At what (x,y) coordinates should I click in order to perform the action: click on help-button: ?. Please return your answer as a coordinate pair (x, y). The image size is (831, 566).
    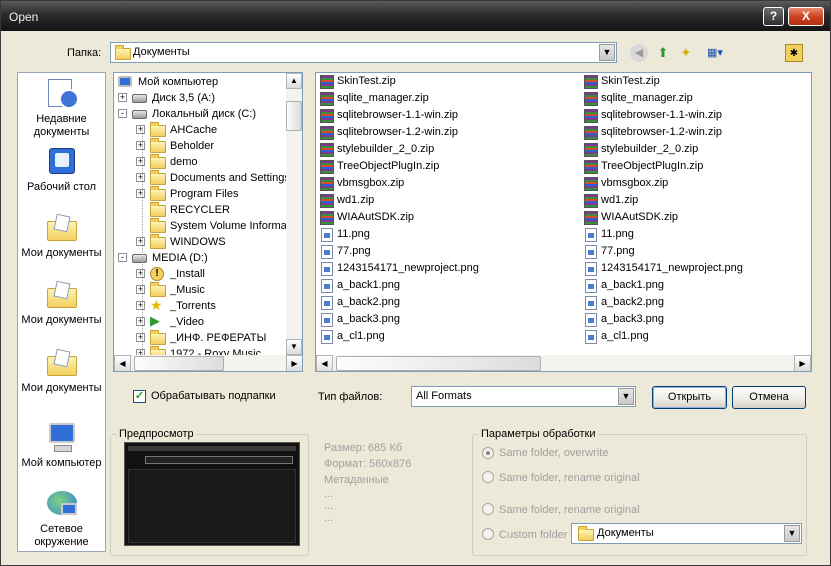
    Looking at the image, I should click on (773, 16).